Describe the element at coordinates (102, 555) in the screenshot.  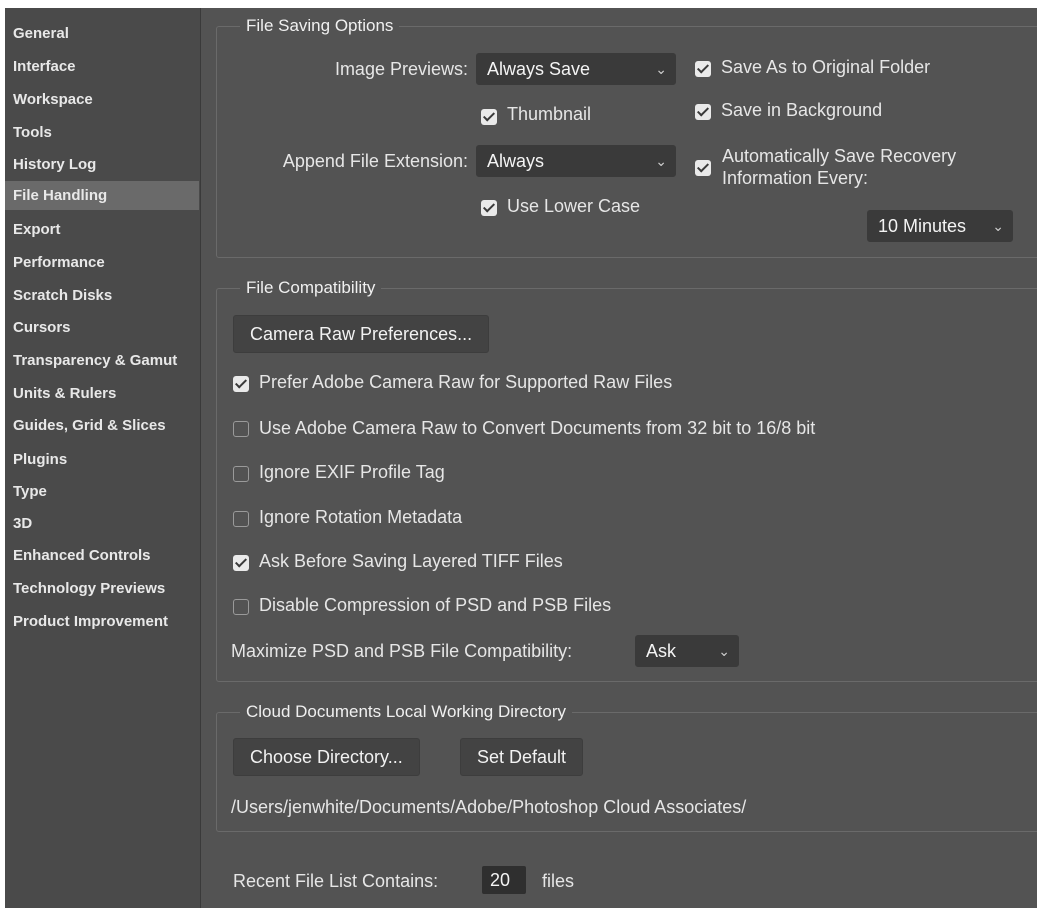
I see `sidebar-item-enhanced-controls: Enhanced Controls` at that location.